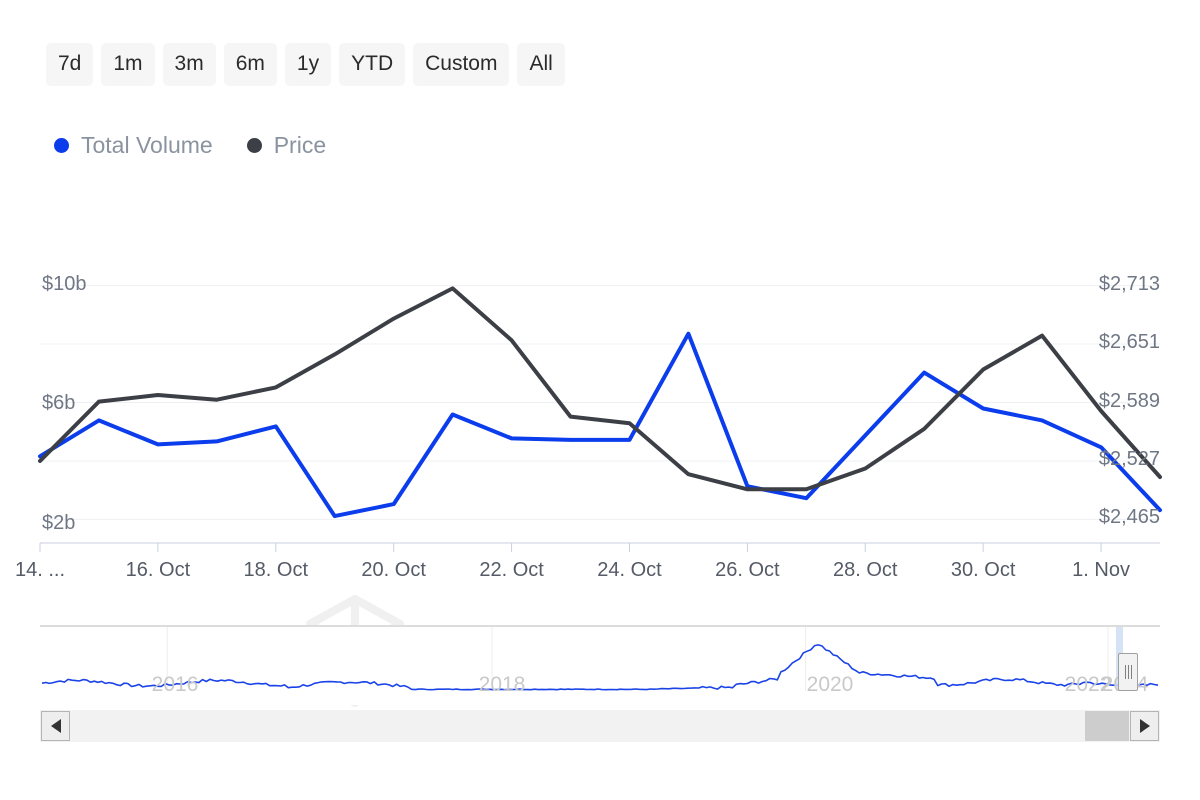  I want to click on chart-legend: Total Volume Price, so click(190, 145).